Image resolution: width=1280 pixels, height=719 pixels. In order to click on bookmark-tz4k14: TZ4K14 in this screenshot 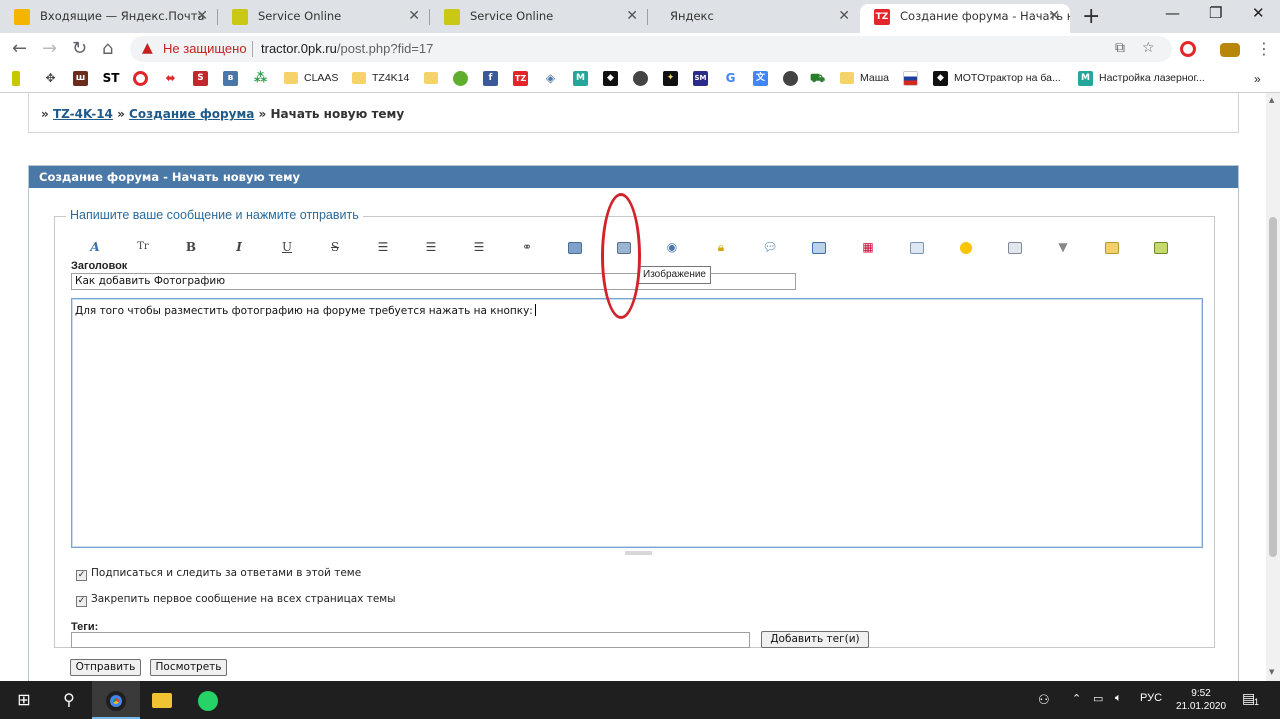, I will do `click(390, 78)`.